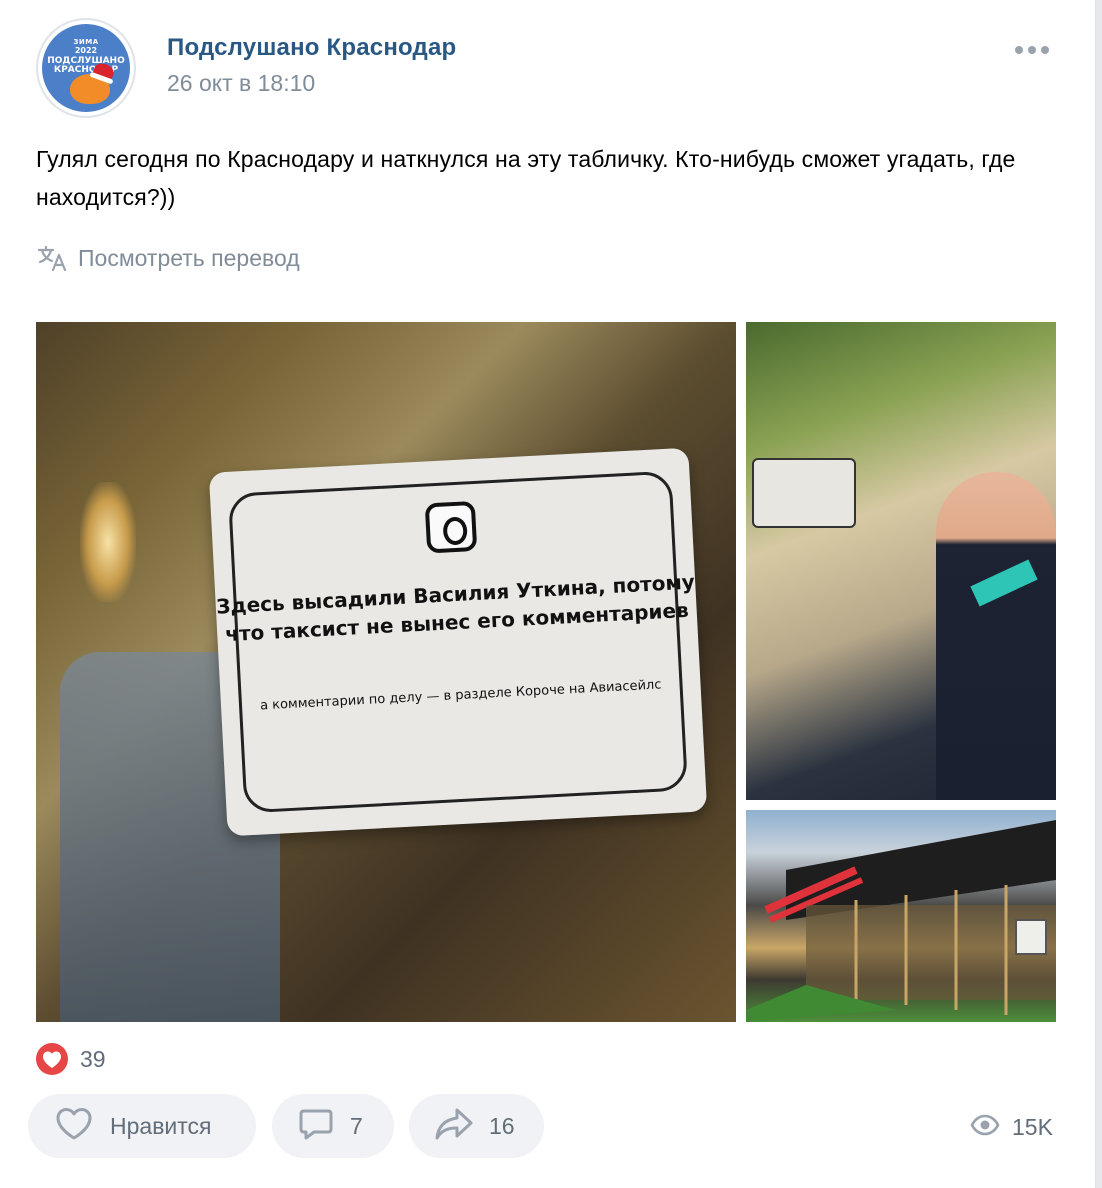  What do you see at coordinates (356, 1125) in the screenshot?
I see `comment-count: 7` at bounding box center [356, 1125].